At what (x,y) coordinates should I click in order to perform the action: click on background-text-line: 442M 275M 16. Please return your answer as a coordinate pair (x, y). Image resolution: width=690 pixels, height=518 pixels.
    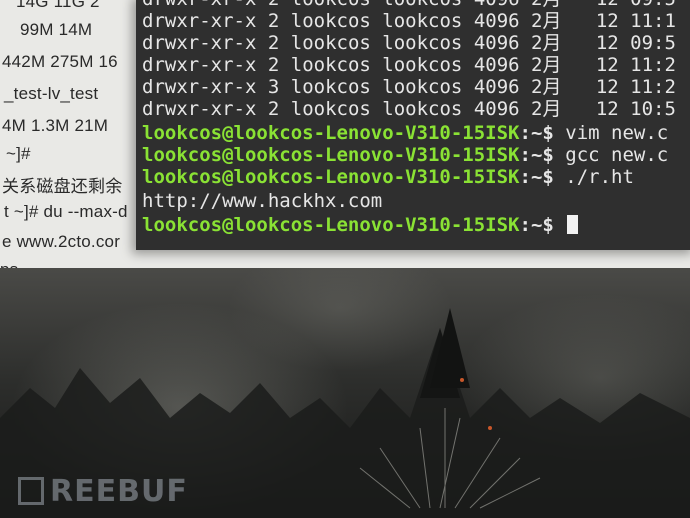
    Looking at the image, I should click on (60, 61).